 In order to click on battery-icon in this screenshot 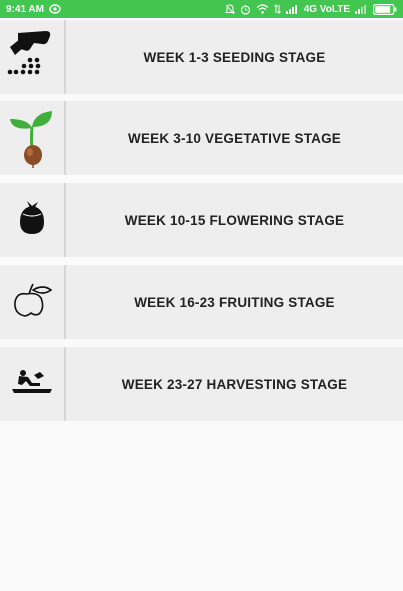, I will do `click(385, 9)`.